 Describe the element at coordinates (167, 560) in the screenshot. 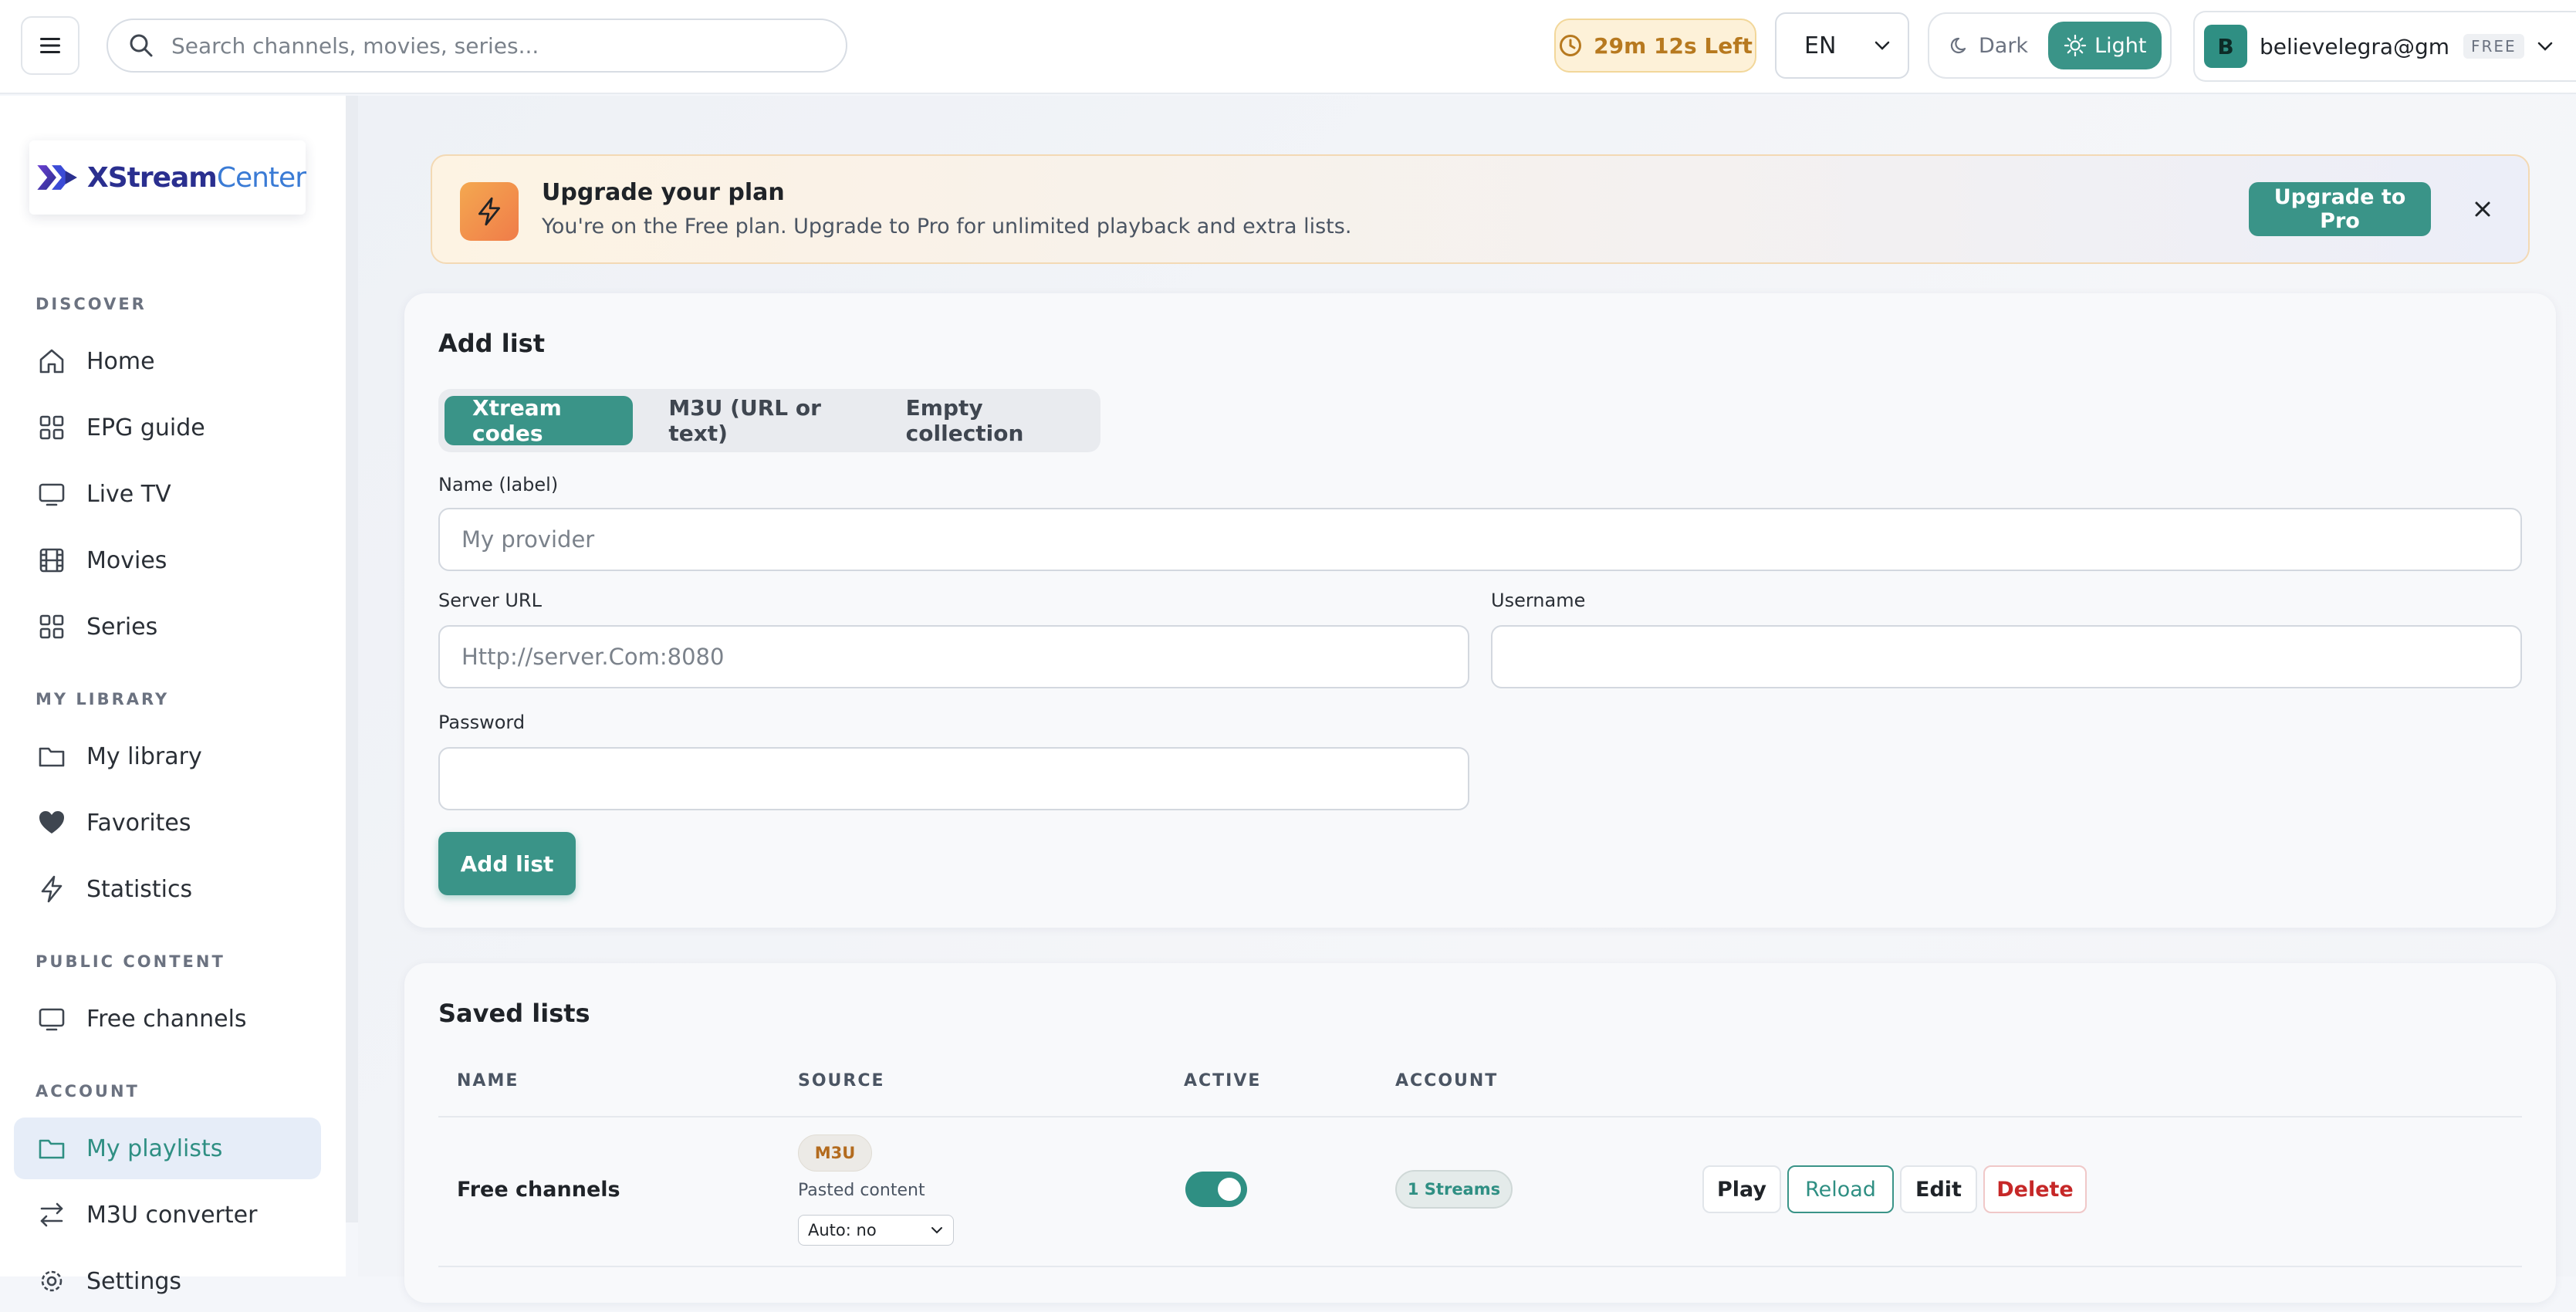

I see `sidebar-item-movies: Movies` at that location.